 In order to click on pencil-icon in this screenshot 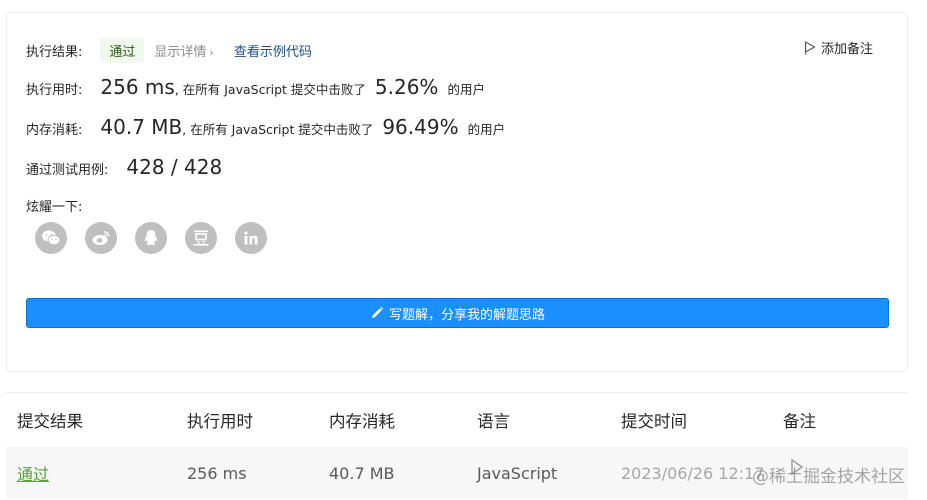, I will do `click(377, 312)`.